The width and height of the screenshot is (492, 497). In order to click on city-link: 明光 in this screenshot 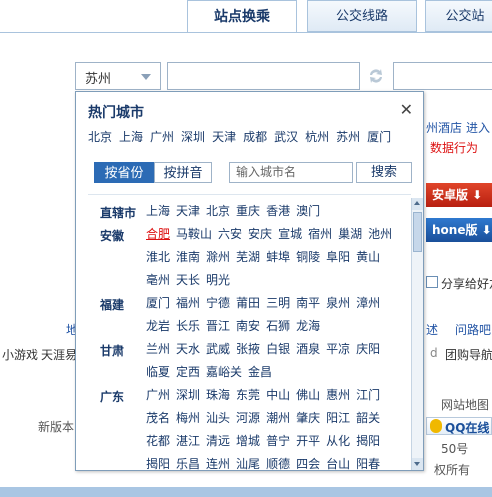, I will do `click(218, 280)`.